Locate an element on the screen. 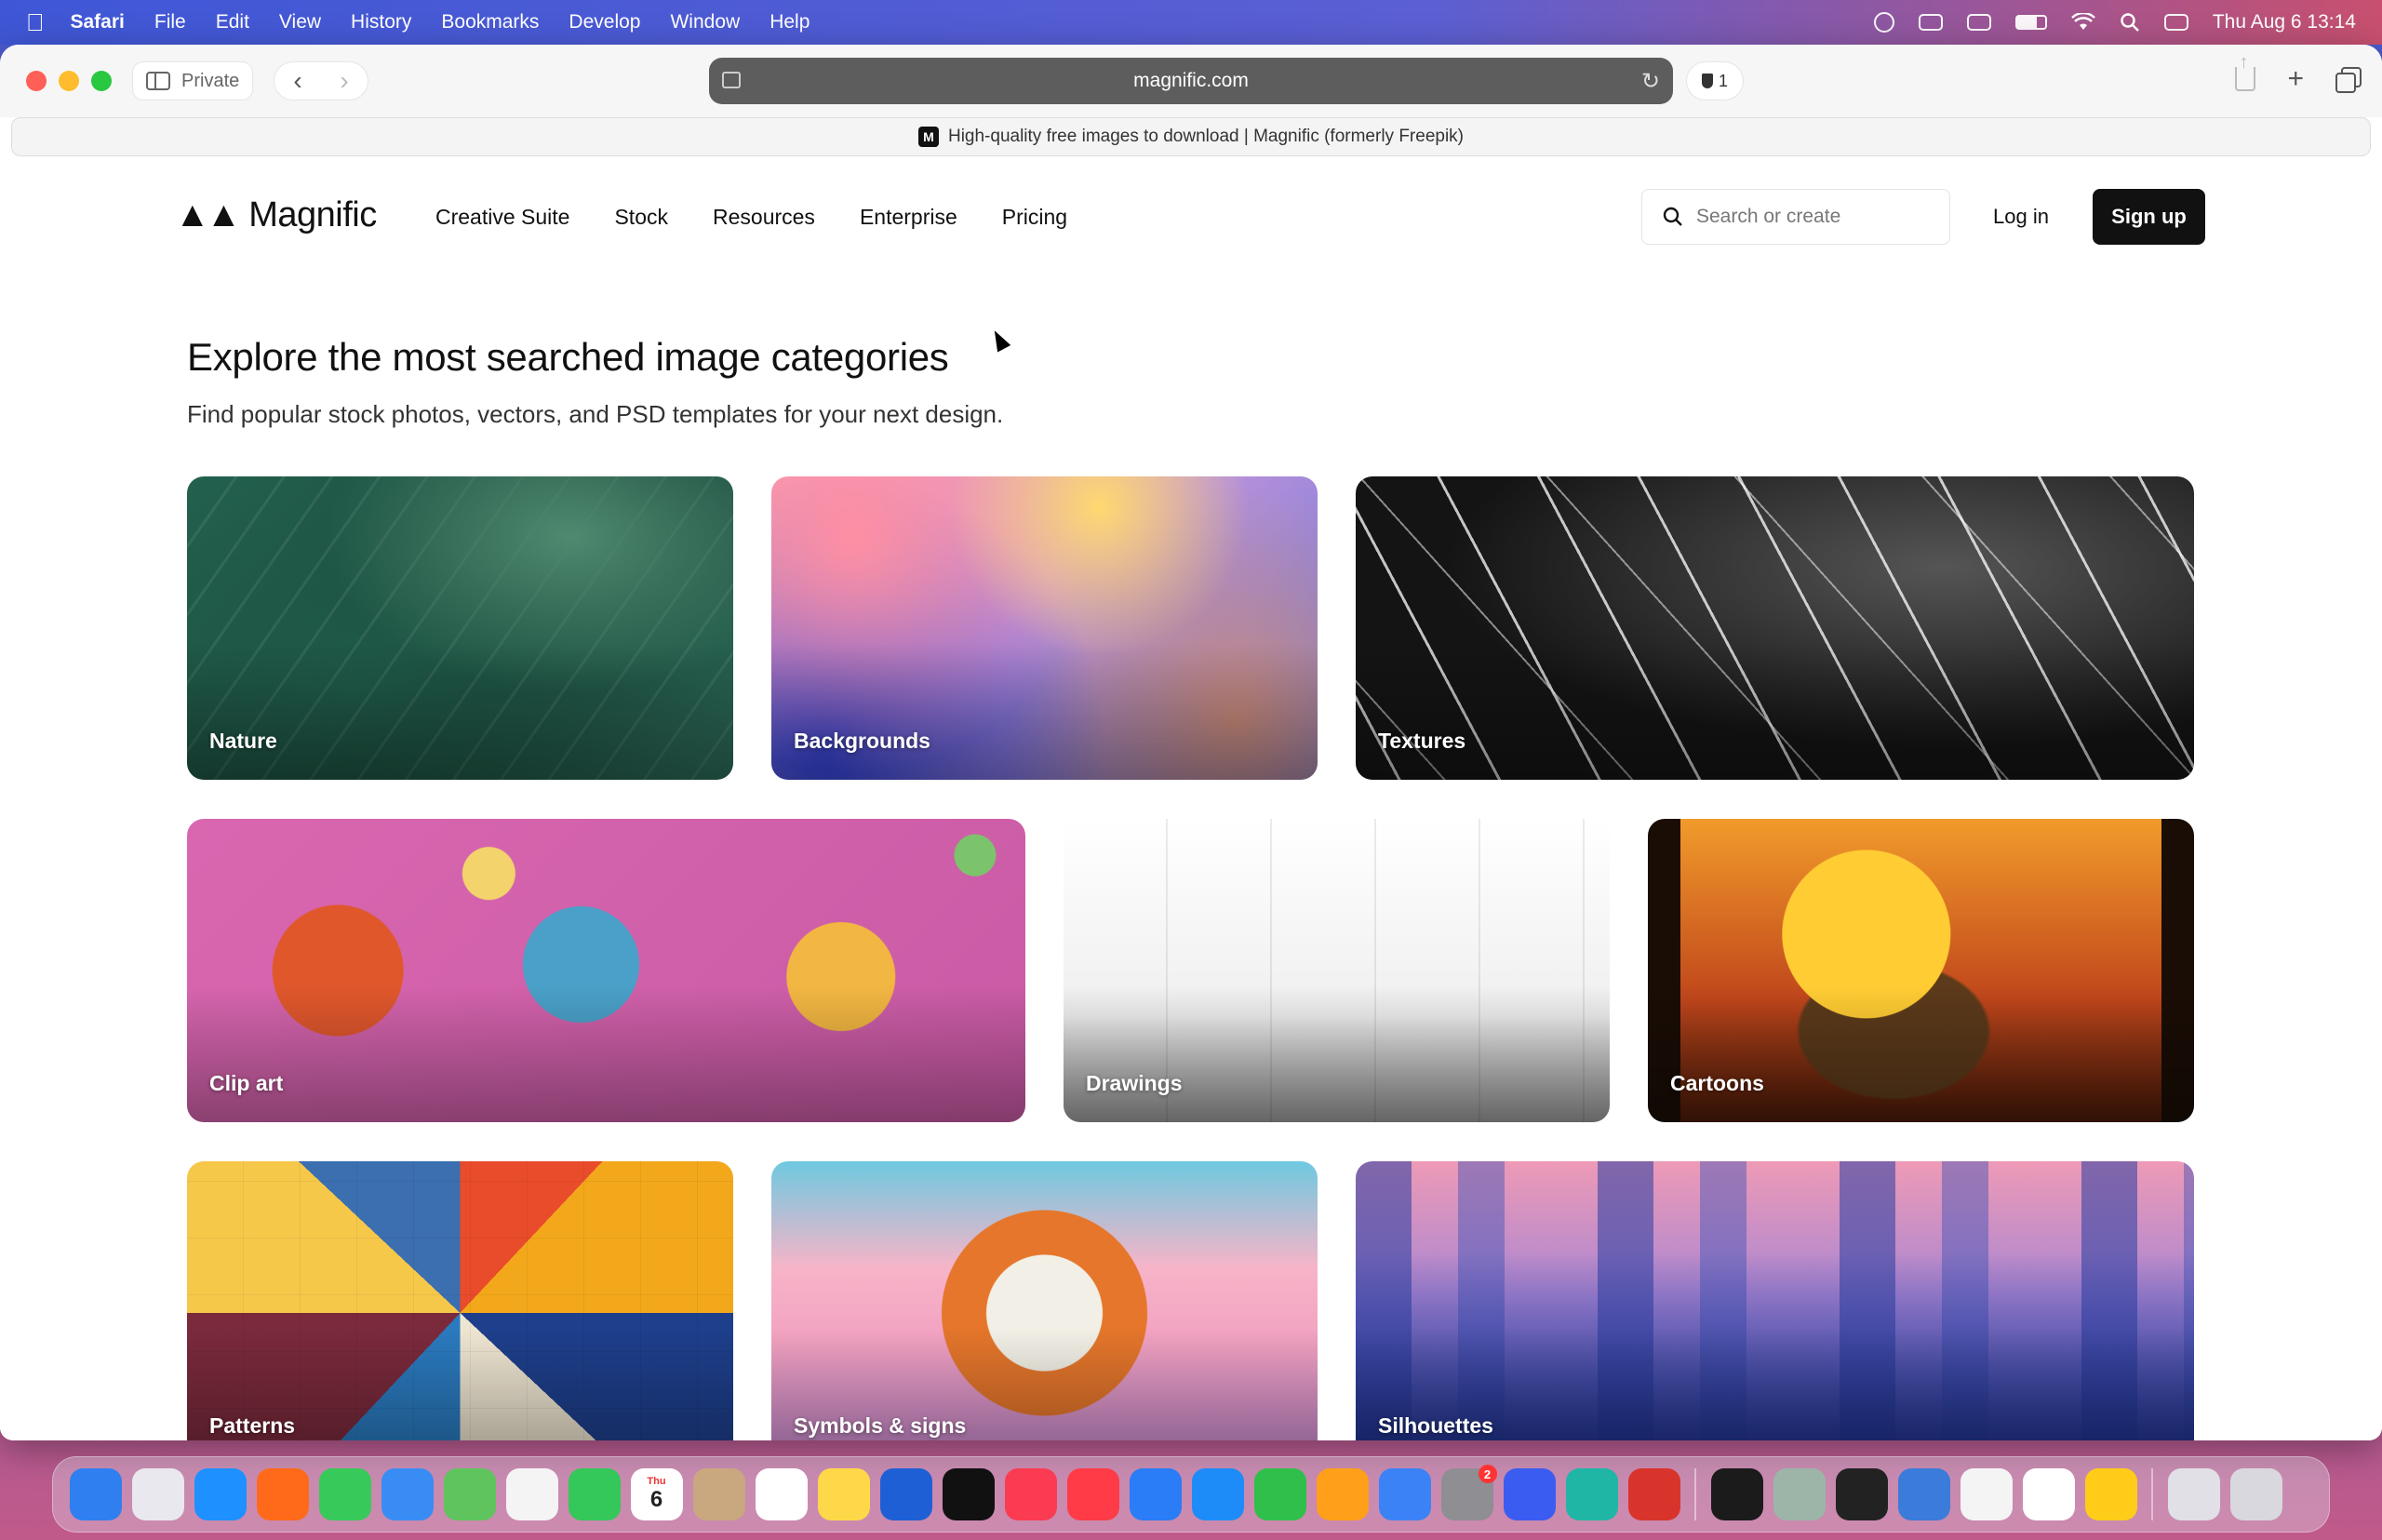  privacy-count: 1 is located at coordinates (1723, 80).